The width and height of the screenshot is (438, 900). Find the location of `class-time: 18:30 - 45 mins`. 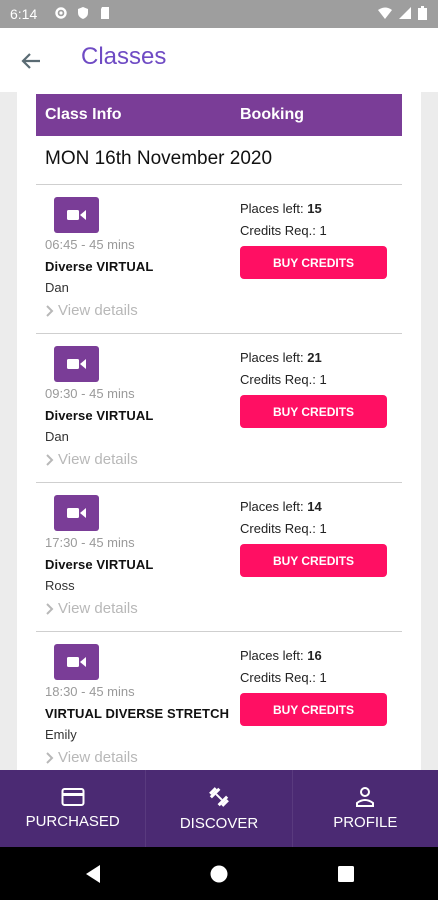

class-time: 18:30 - 45 mins is located at coordinates (90, 691).